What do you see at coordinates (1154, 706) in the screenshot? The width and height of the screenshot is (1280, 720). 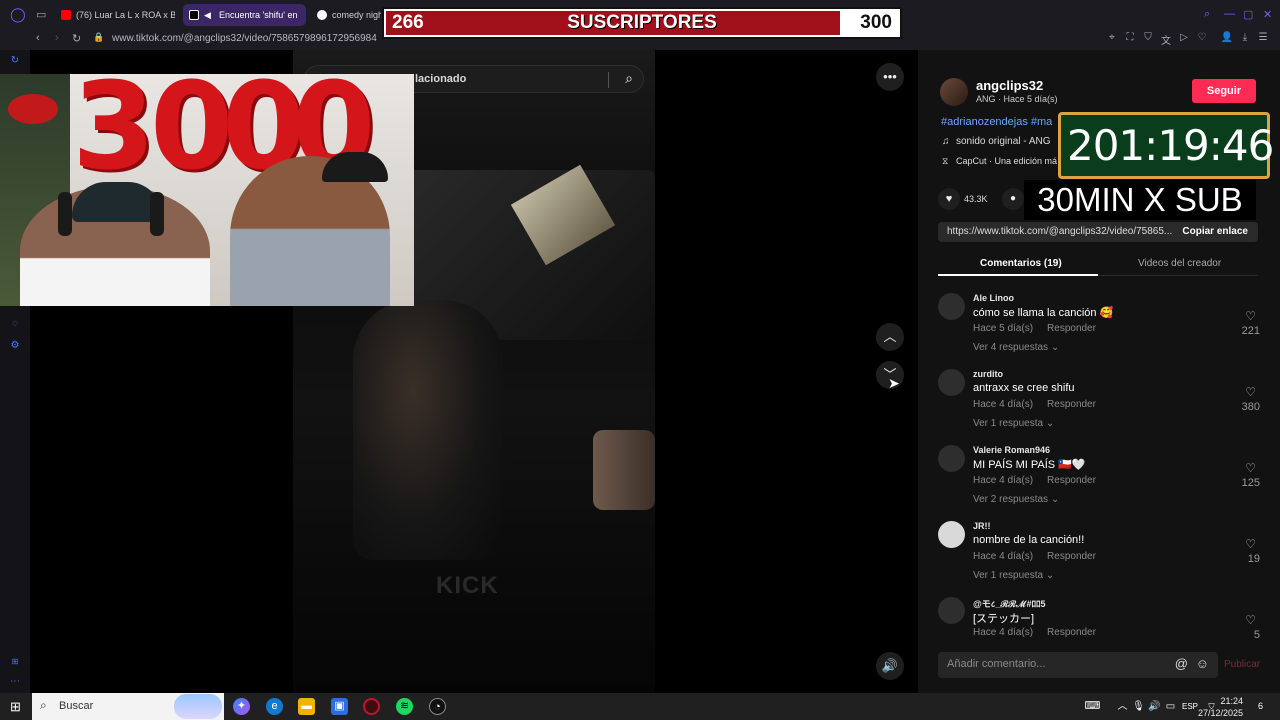 I see `volume-icon: 🔊` at bounding box center [1154, 706].